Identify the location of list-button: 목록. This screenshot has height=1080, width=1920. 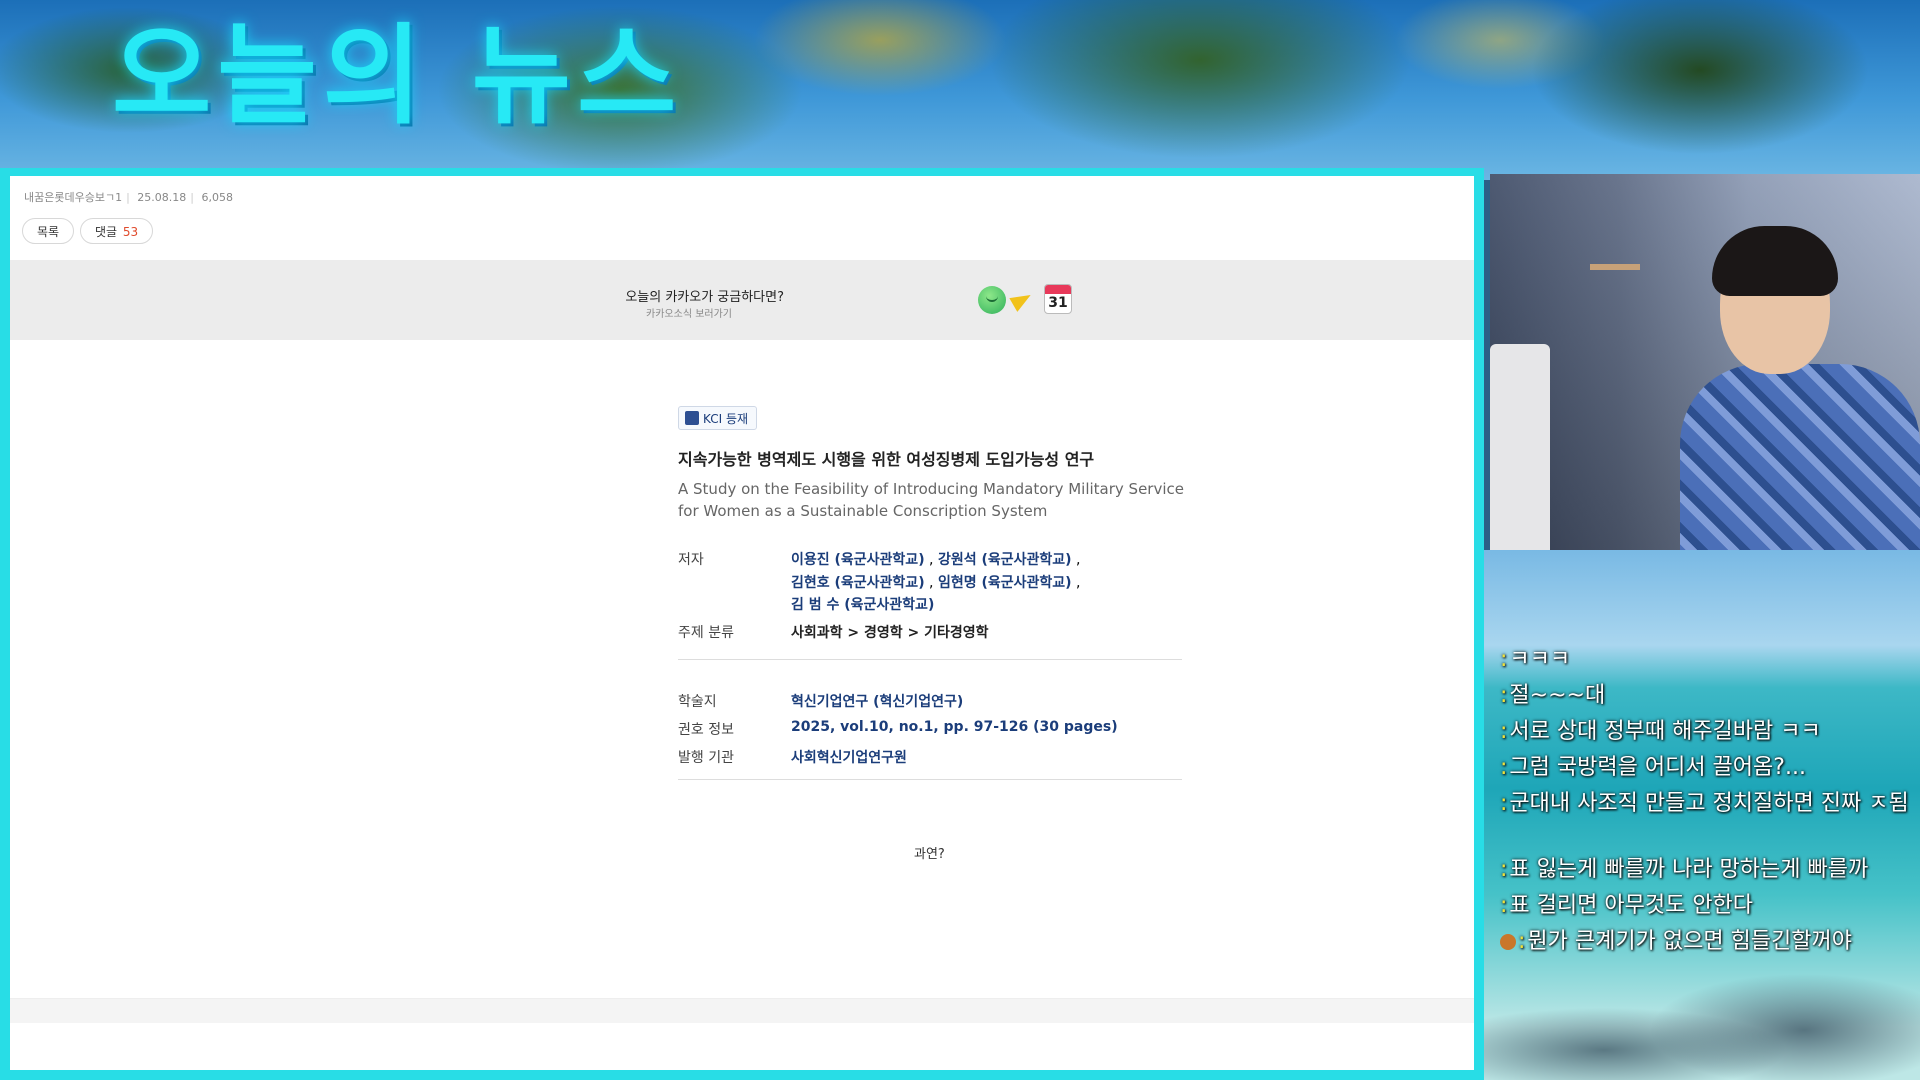
(48, 231).